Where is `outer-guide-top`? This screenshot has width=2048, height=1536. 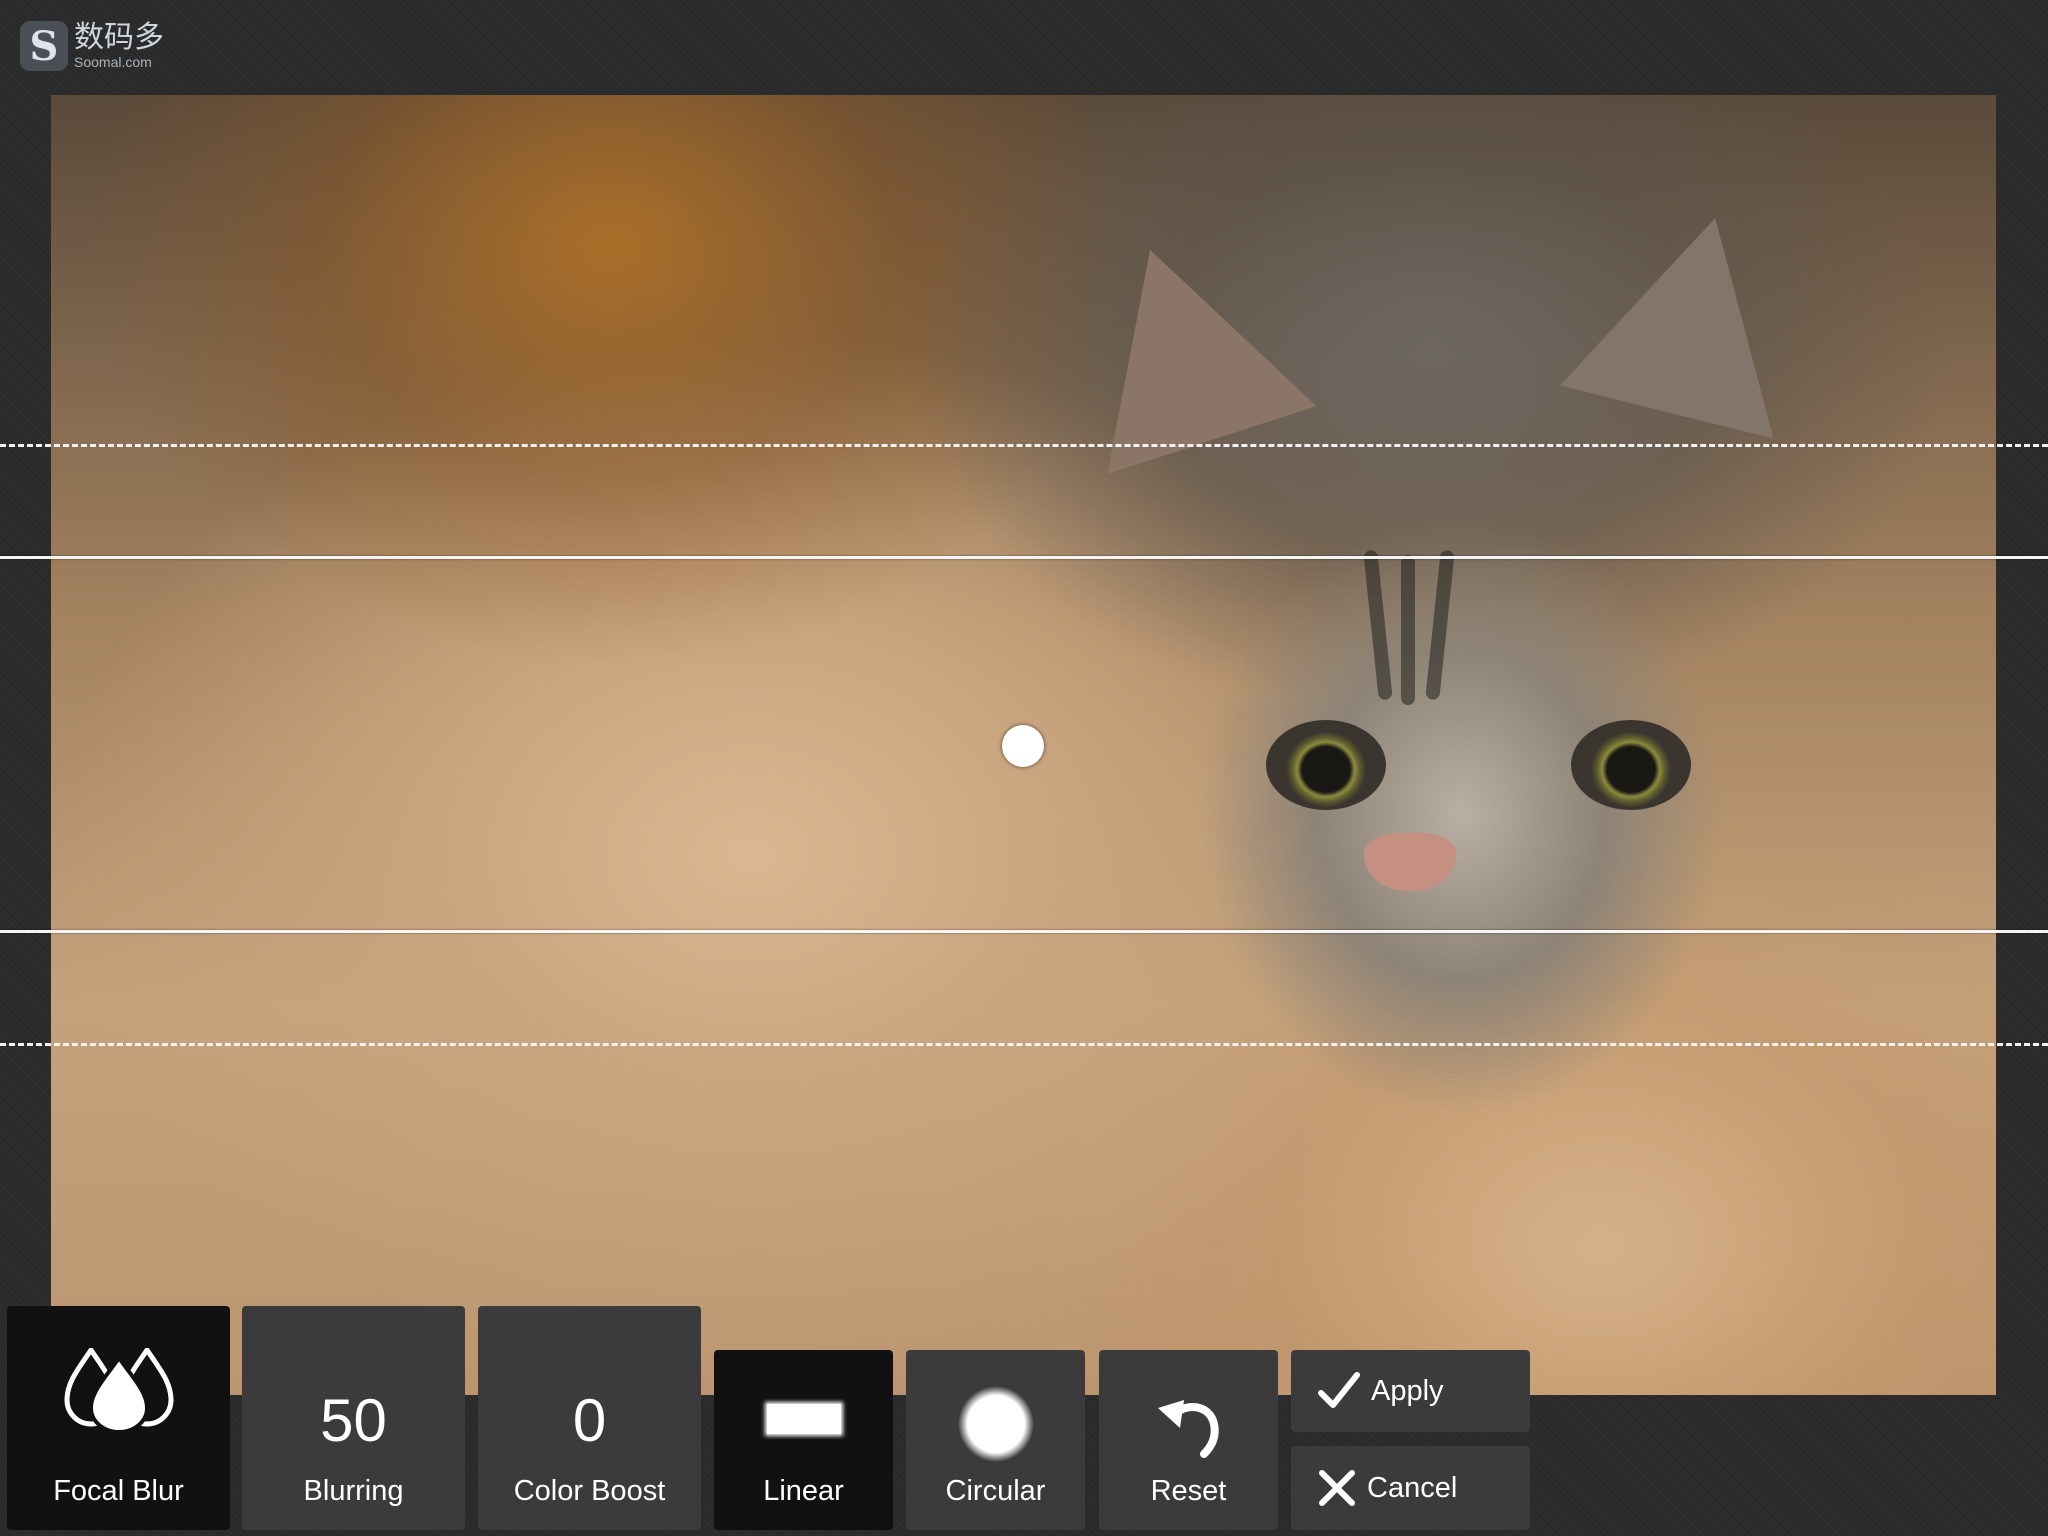
outer-guide-top is located at coordinates (1024, 445).